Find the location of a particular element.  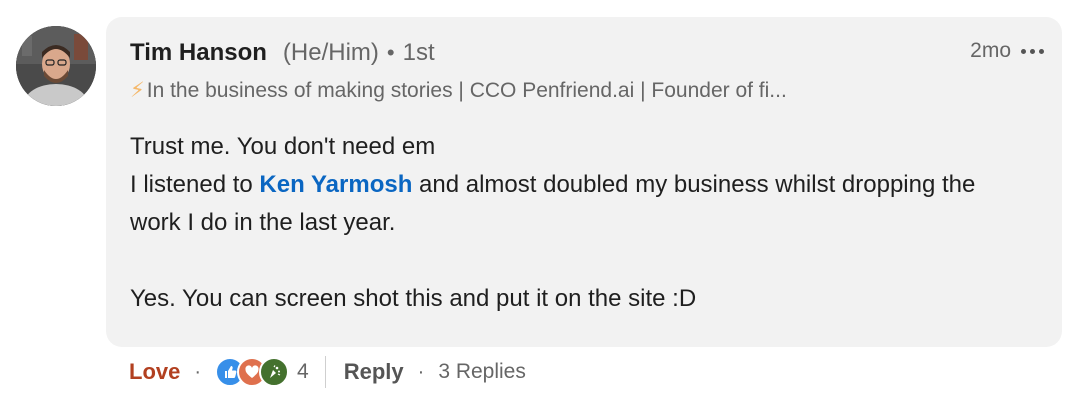

profile-photo is located at coordinates (56, 66).